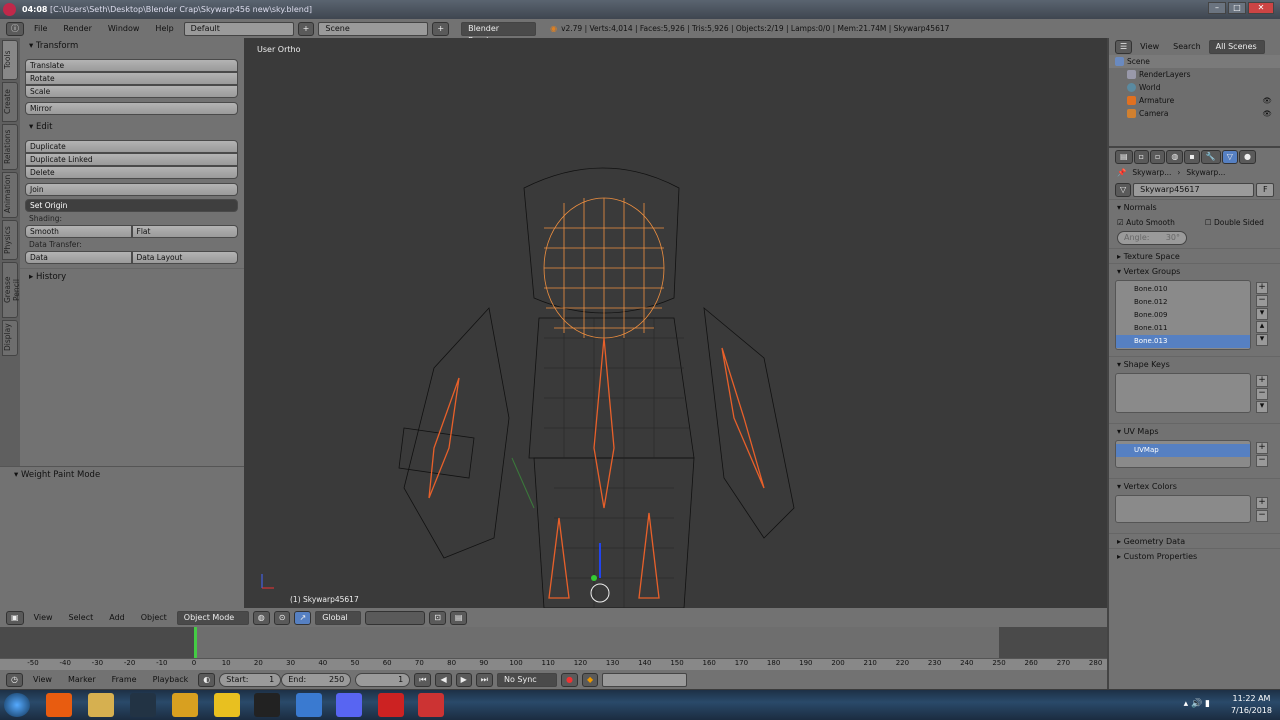  I want to click on minimize-button: –, so click(1217, 8).